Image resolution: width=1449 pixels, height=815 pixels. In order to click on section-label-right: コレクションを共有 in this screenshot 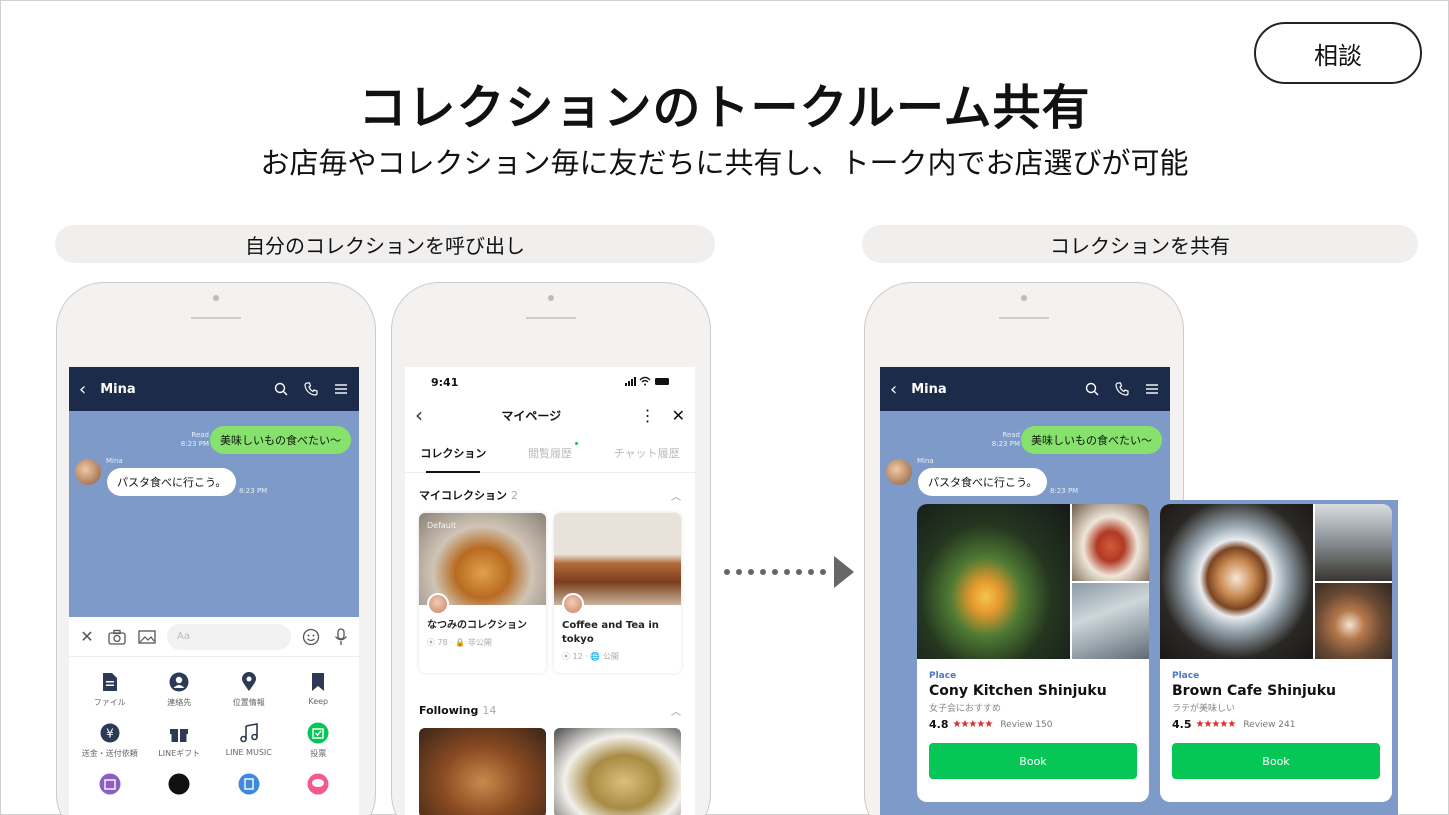, I will do `click(1140, 244)`.